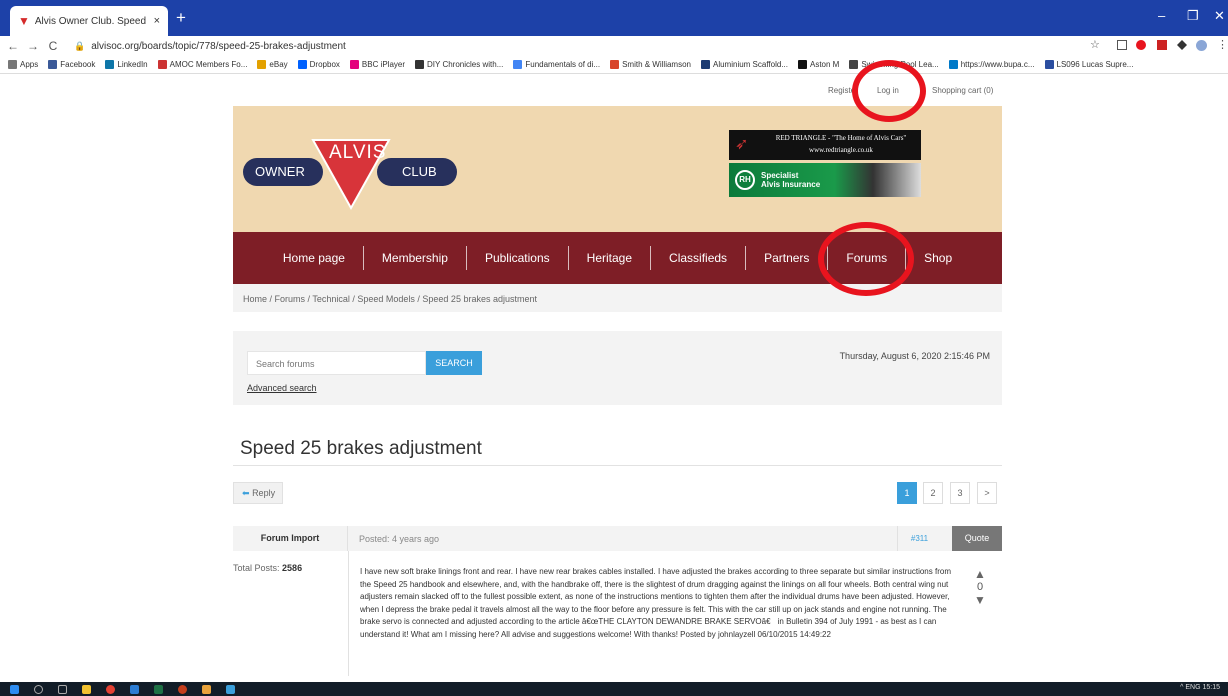 The height and width of the screenshot is (696, 1228). I want to click on nav-item-classifieds: Classifieds, so click(699, 258).